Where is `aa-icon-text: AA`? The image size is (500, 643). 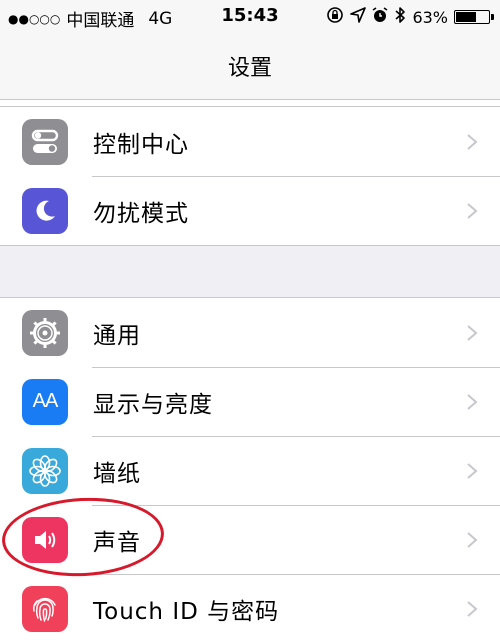
aa-icon-text: AA is located at coordinates (45, 401).